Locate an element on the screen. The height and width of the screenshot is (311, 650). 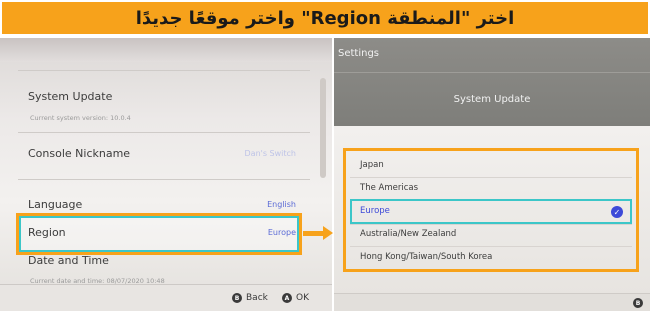
checkmark-icon: ✓ is located at coordinates (617, 212).